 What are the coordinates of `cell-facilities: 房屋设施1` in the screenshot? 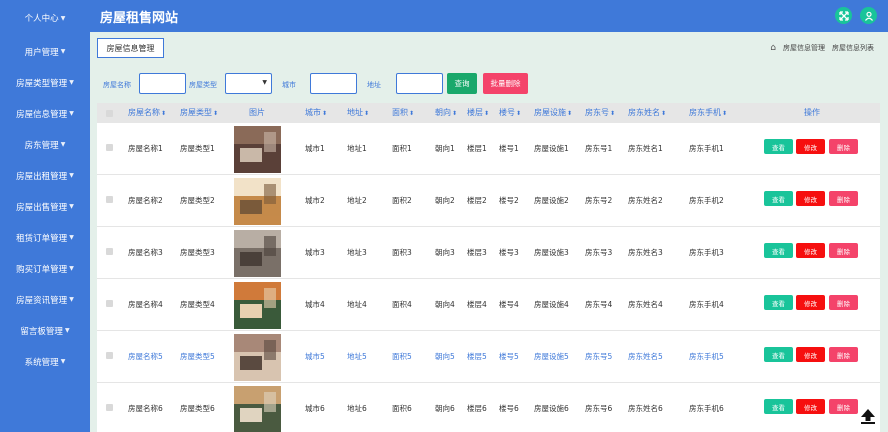 It's located at (551, 148).